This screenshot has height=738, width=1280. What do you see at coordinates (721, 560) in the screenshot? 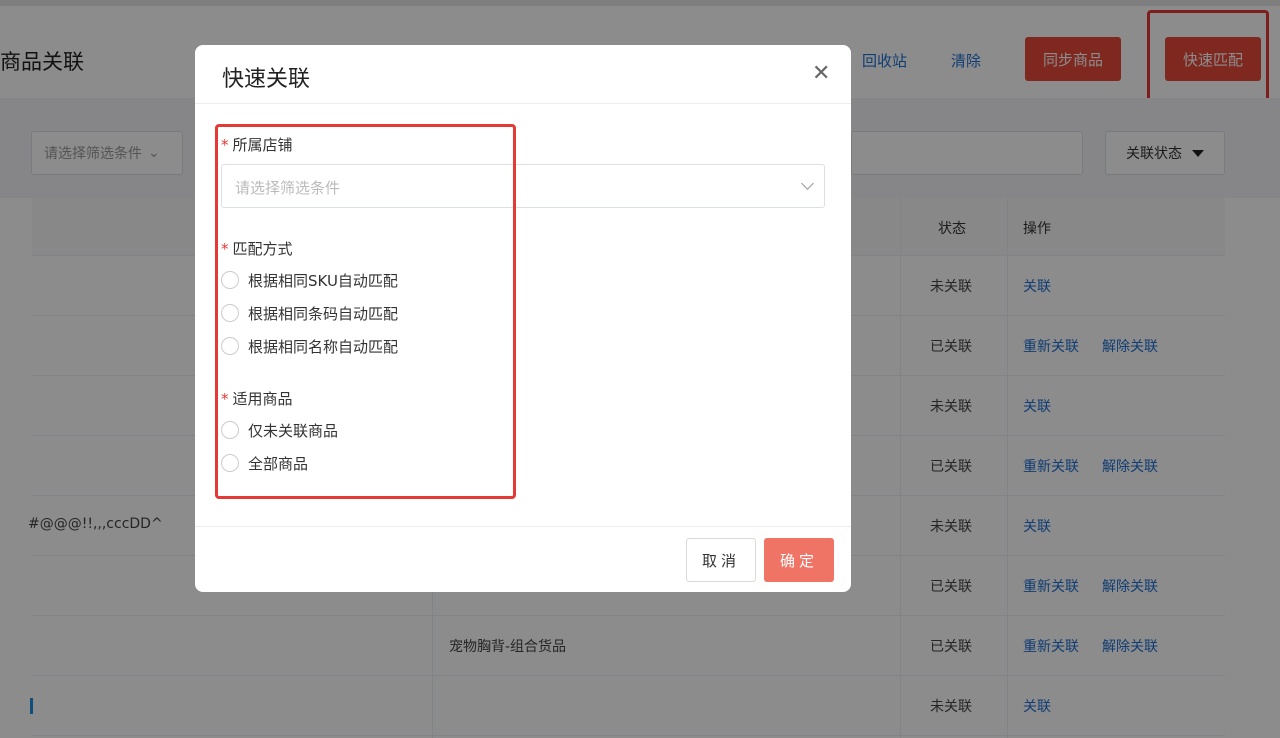
I see `cancel-button: 取消` at bounding box center [721, 560].